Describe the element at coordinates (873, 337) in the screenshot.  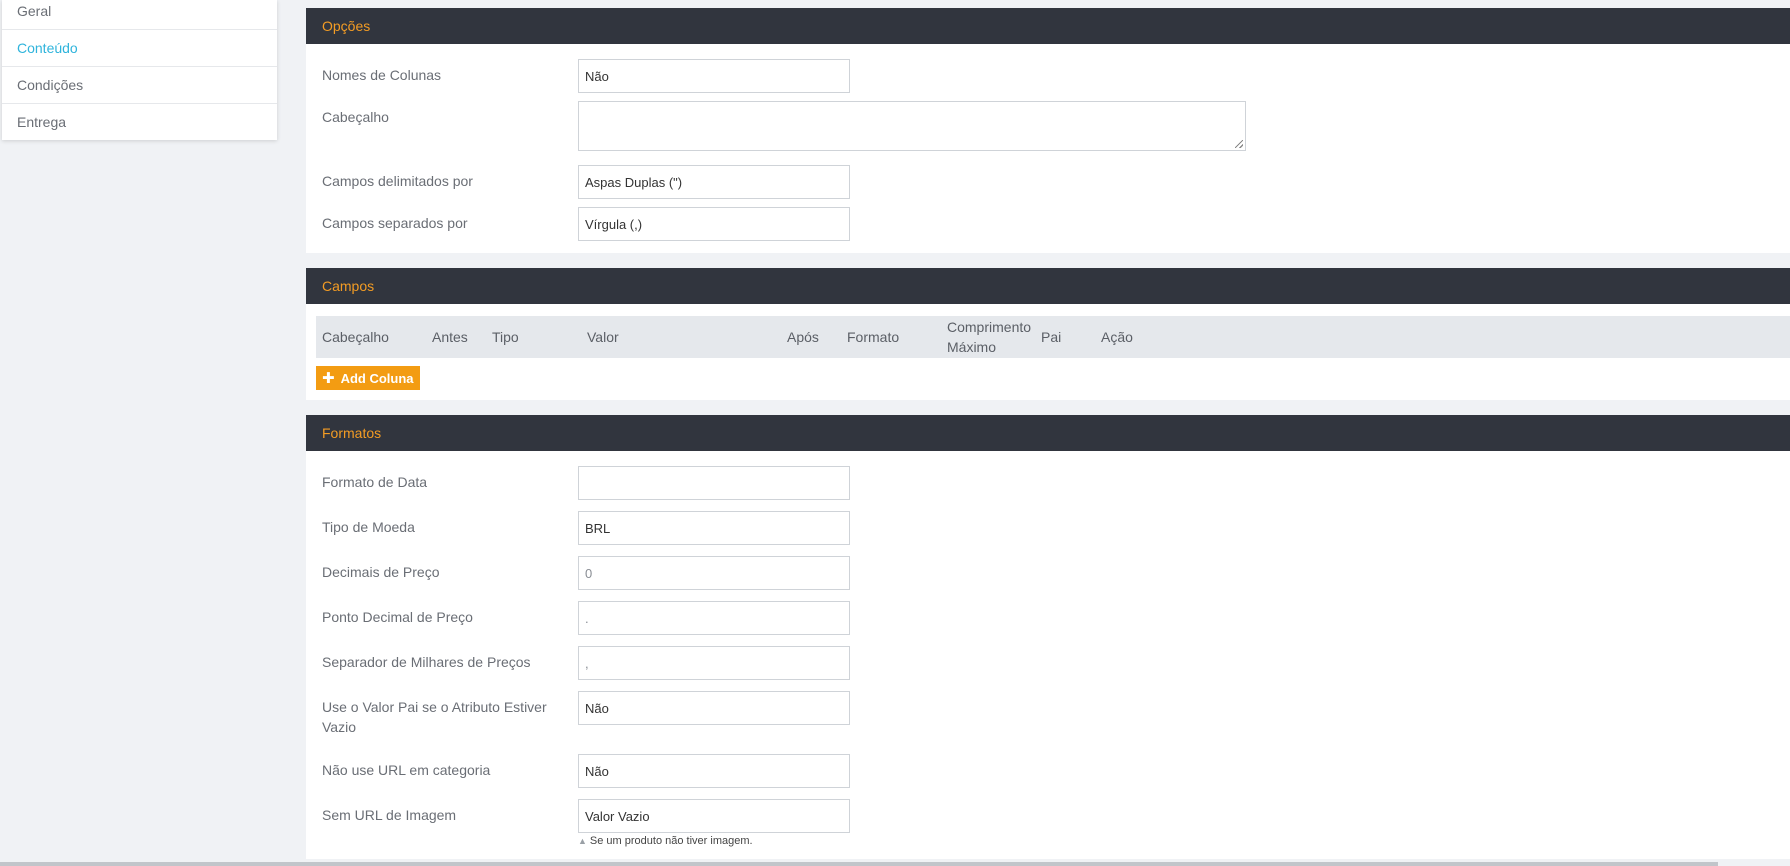
I see `col-formato: Formato` at that location.